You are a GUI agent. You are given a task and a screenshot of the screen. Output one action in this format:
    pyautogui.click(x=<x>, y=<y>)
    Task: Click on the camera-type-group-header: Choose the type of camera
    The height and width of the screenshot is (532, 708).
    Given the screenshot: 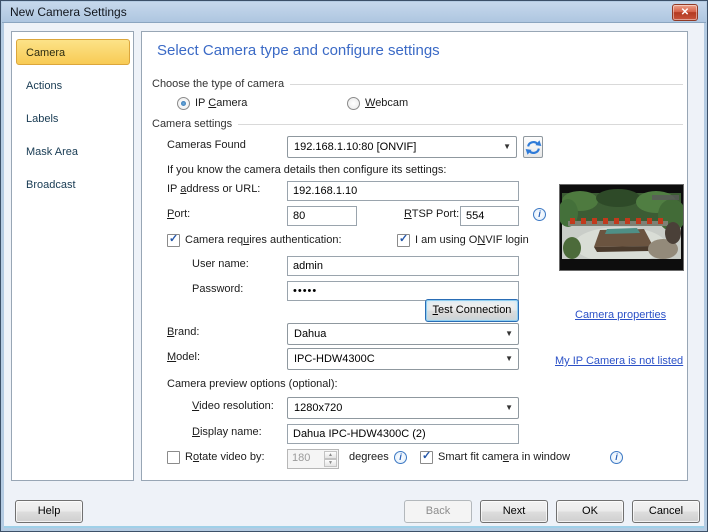 What is the action you would take?
    pyautogui.click(x=417, y=84)
    